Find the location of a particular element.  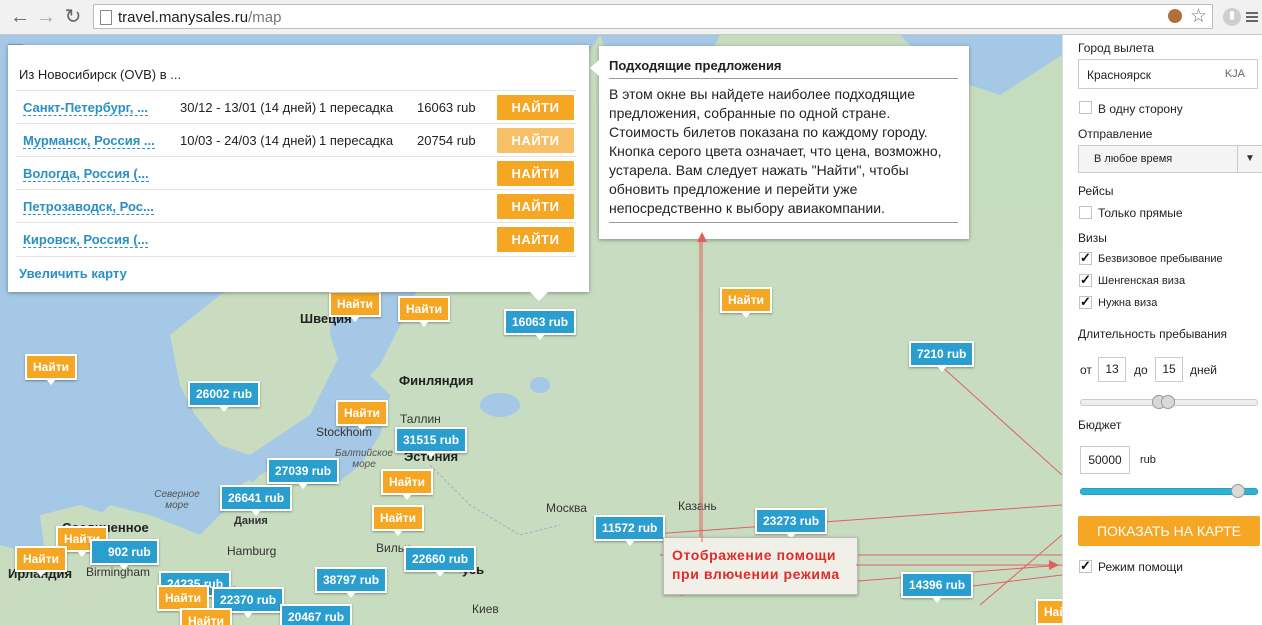

duration-days-label: дней is located at coordinates (1204, 370).